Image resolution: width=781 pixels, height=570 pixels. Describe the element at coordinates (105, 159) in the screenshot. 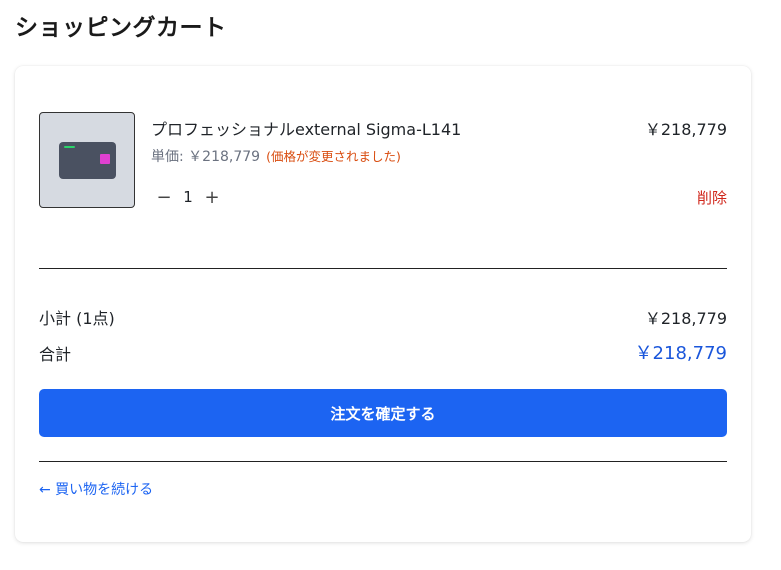

I see `device-pad` at that location.